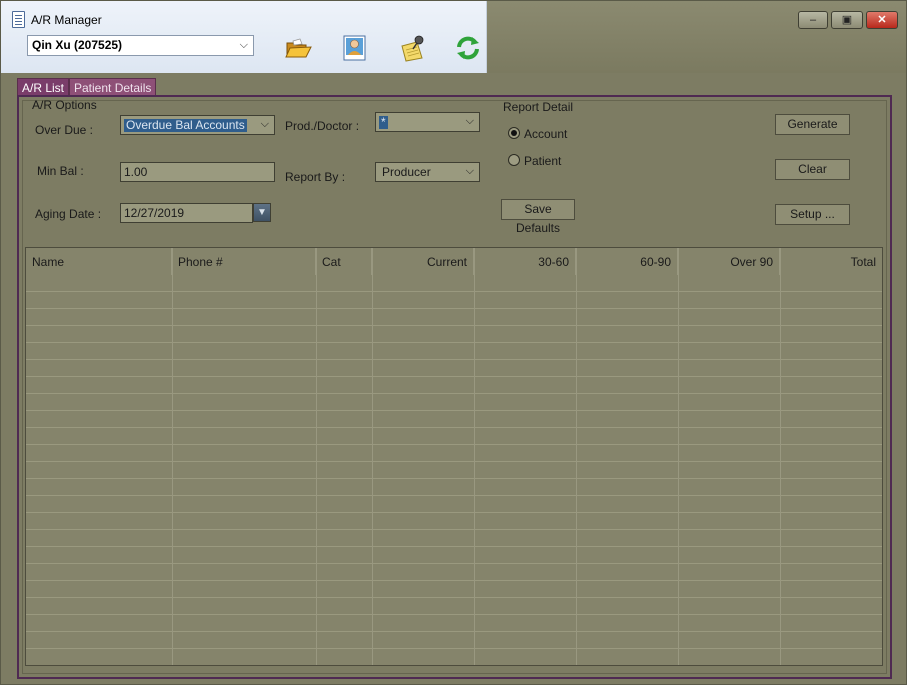 This screenshot has height=685, width=907. I want to click on over-due-select: Overdue Bal Accounts ⌵, so click(197, 125).